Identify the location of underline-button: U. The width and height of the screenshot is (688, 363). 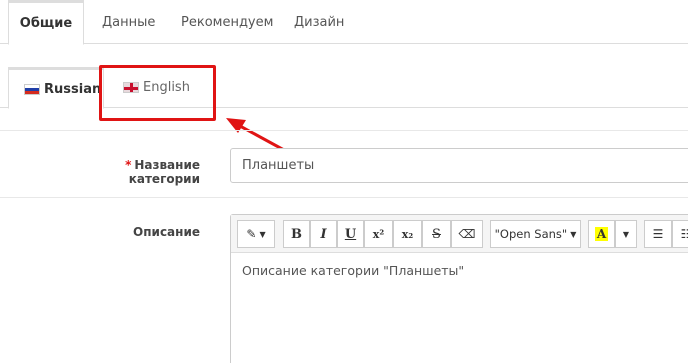
(350, 234).